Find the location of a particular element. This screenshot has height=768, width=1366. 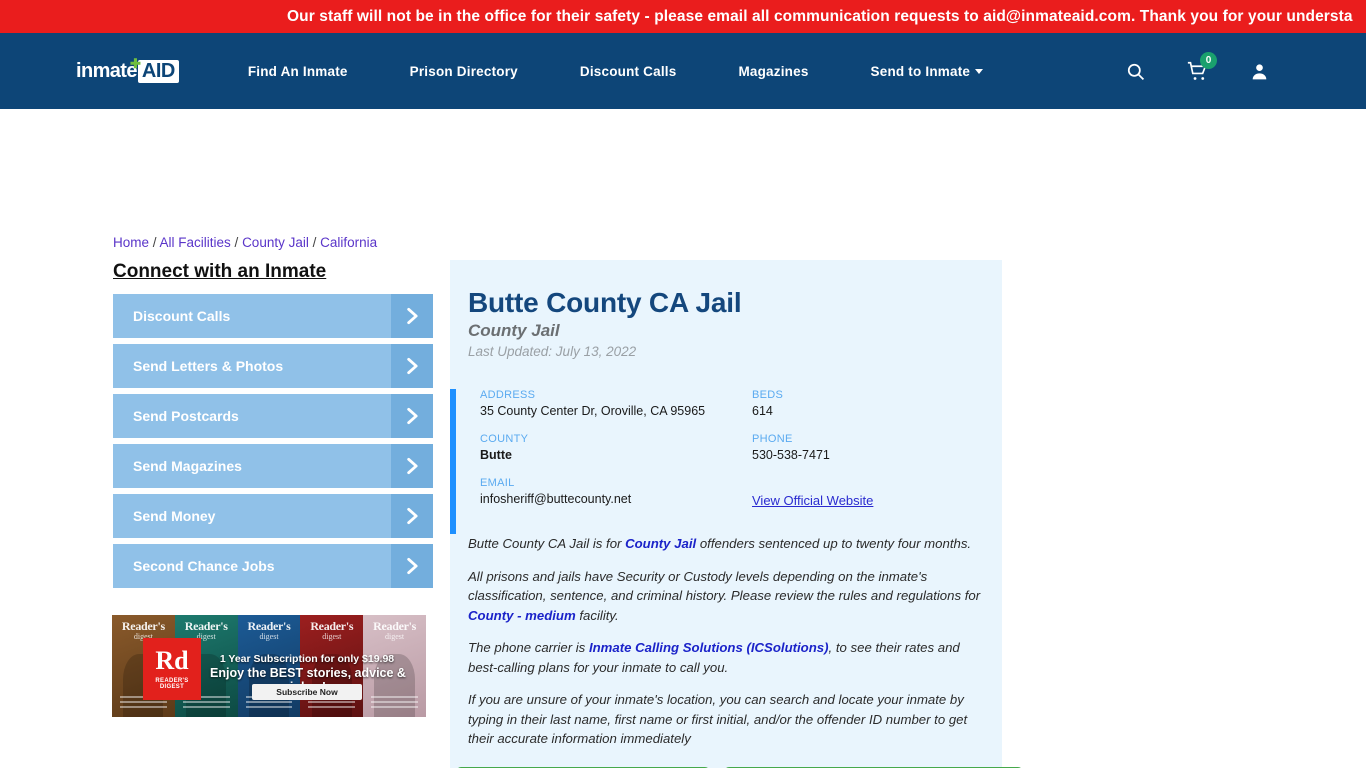

ad-cover-lines is located at coordinates (394, 703).